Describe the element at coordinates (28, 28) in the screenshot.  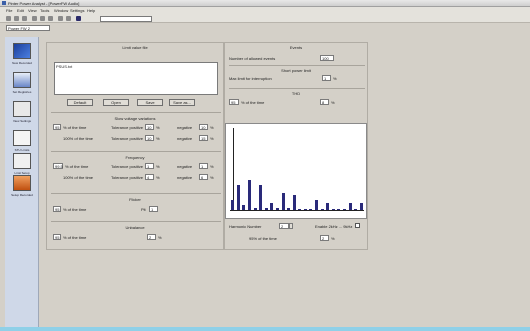
I see `document-selector: Power FW 2` at that location.